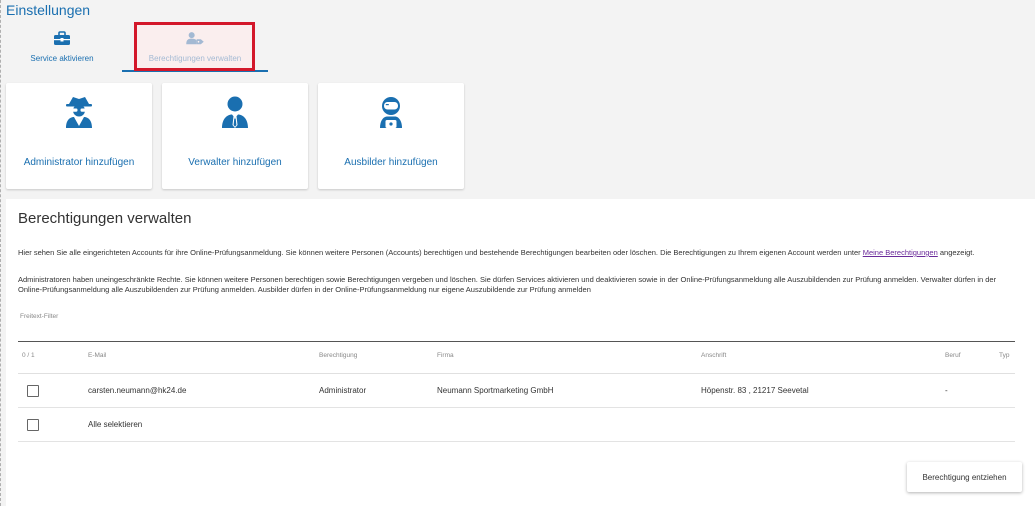 Image resolution: width=1035 pixels, height=506 pixels. I want to click on add-administrator-card: Administrator hinzufügen, so click(79, 136).